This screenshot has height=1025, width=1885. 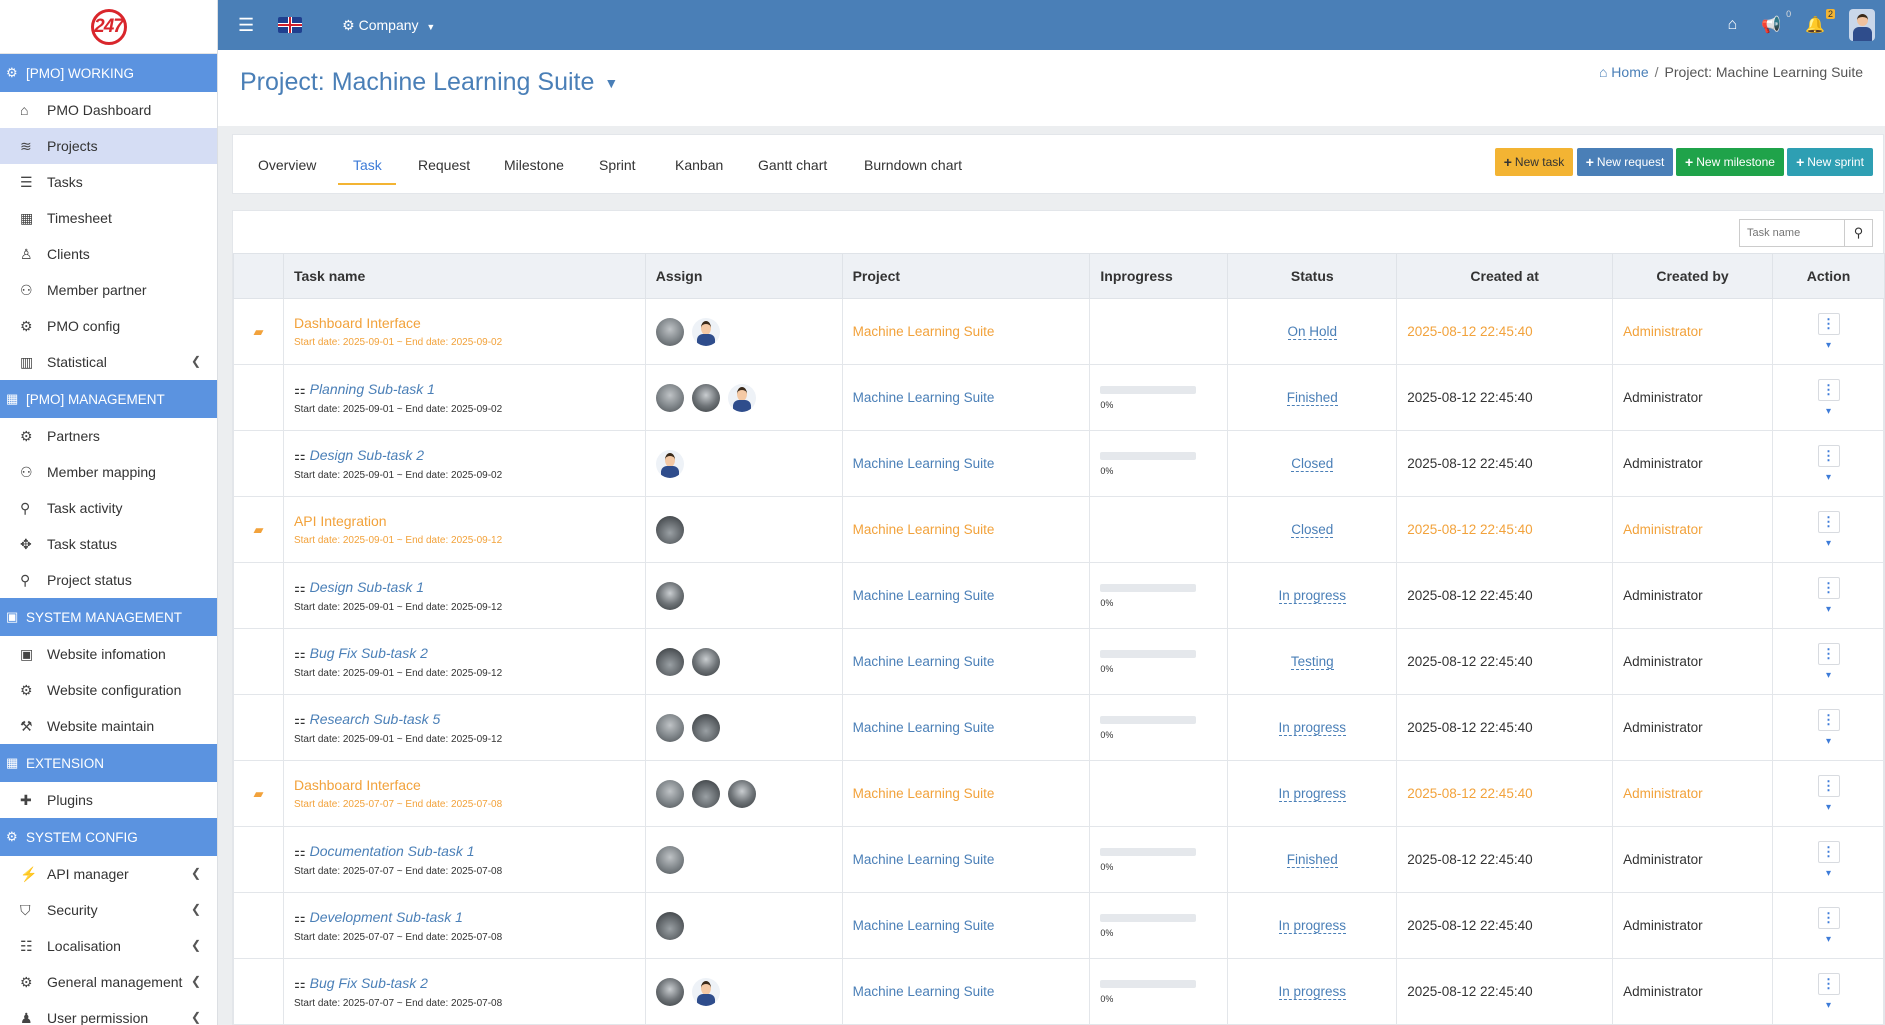 I want to click on sidebar-item-member-mapping: ⚇ Member mapping, so click(x=108, y=472).